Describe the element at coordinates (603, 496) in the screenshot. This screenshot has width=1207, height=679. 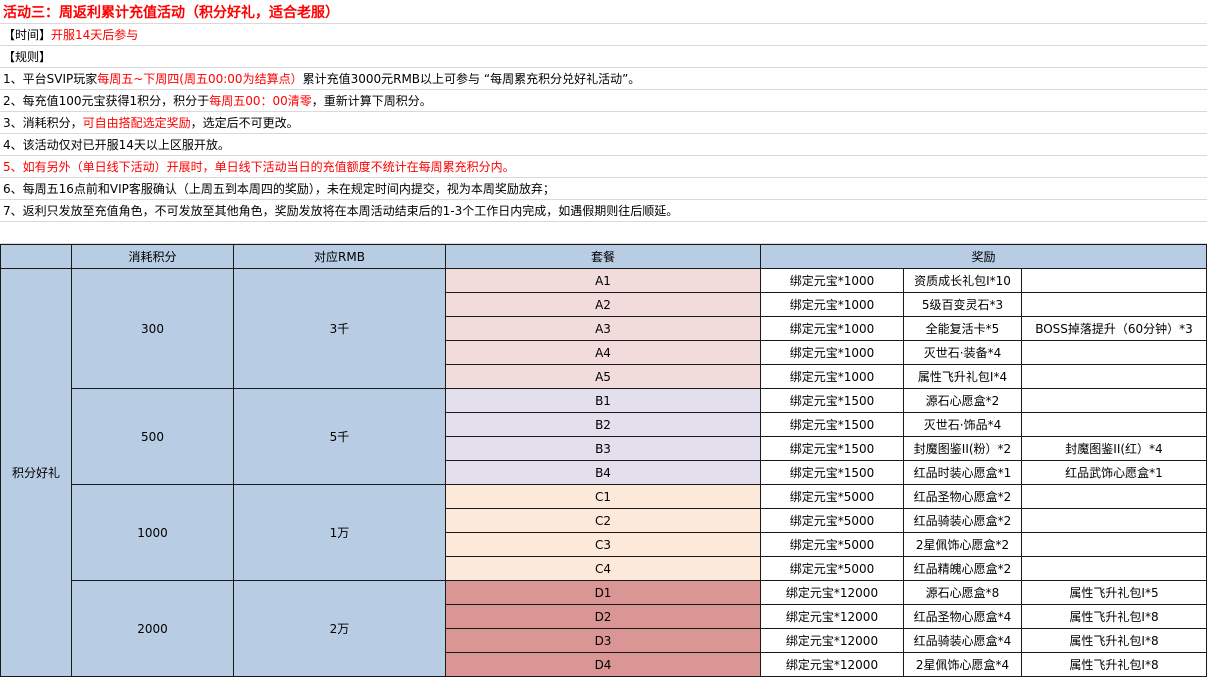
I see `package-cell: C1` at that location.